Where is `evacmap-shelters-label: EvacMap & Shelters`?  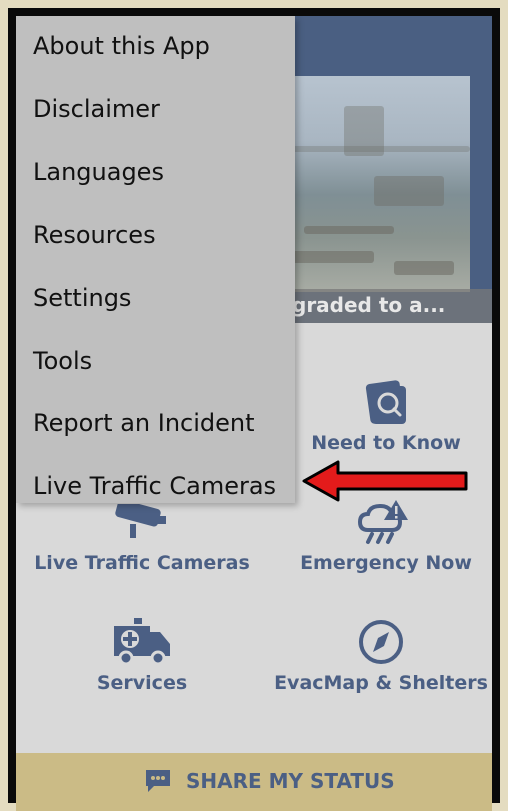
evacmap-shelters-label: EvacMap & Shelters is located at coordinates (381, 683).